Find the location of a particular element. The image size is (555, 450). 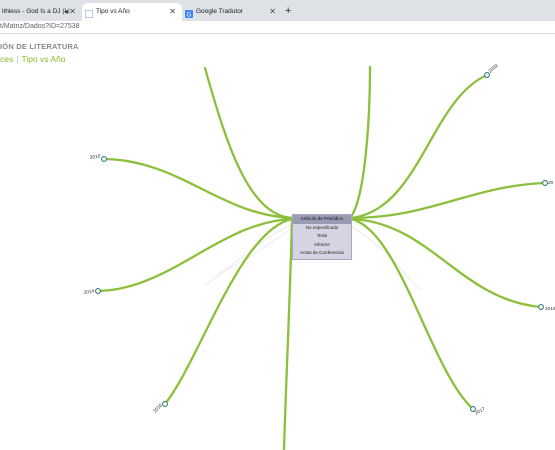

type-item-tesis: Tesis is located at coordinates (322, 236).